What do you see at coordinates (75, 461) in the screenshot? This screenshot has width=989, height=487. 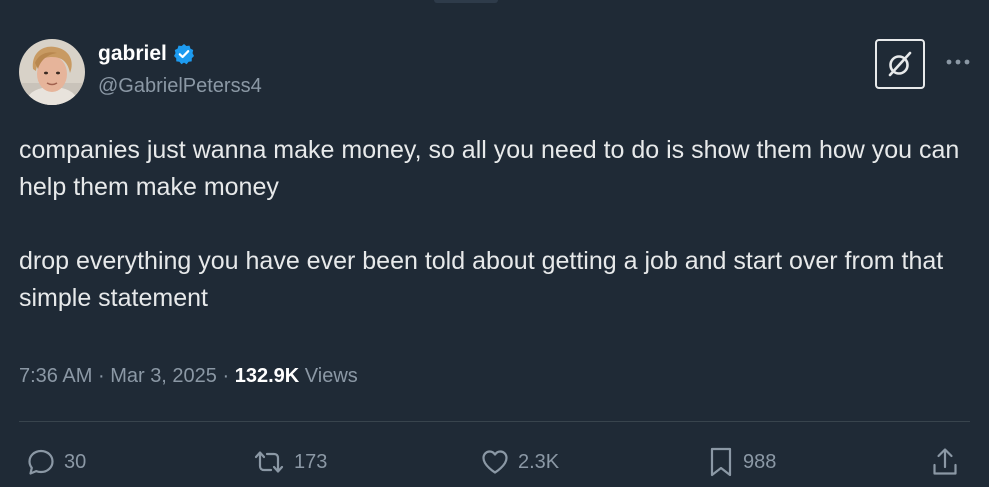 I see `reply-count: 30` at bounding box center [75, 461].